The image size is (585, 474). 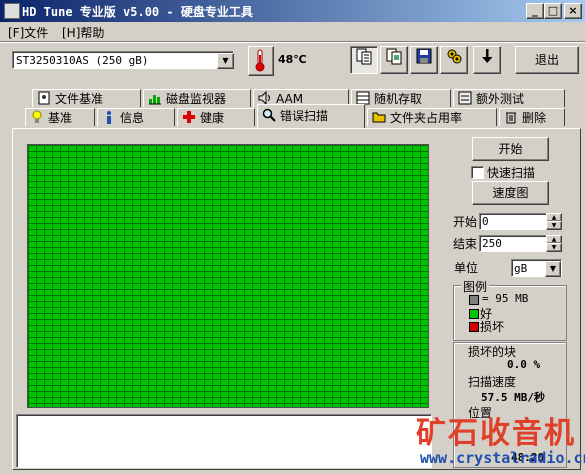 I want to click on app-icon, so click(x=12, y=11).